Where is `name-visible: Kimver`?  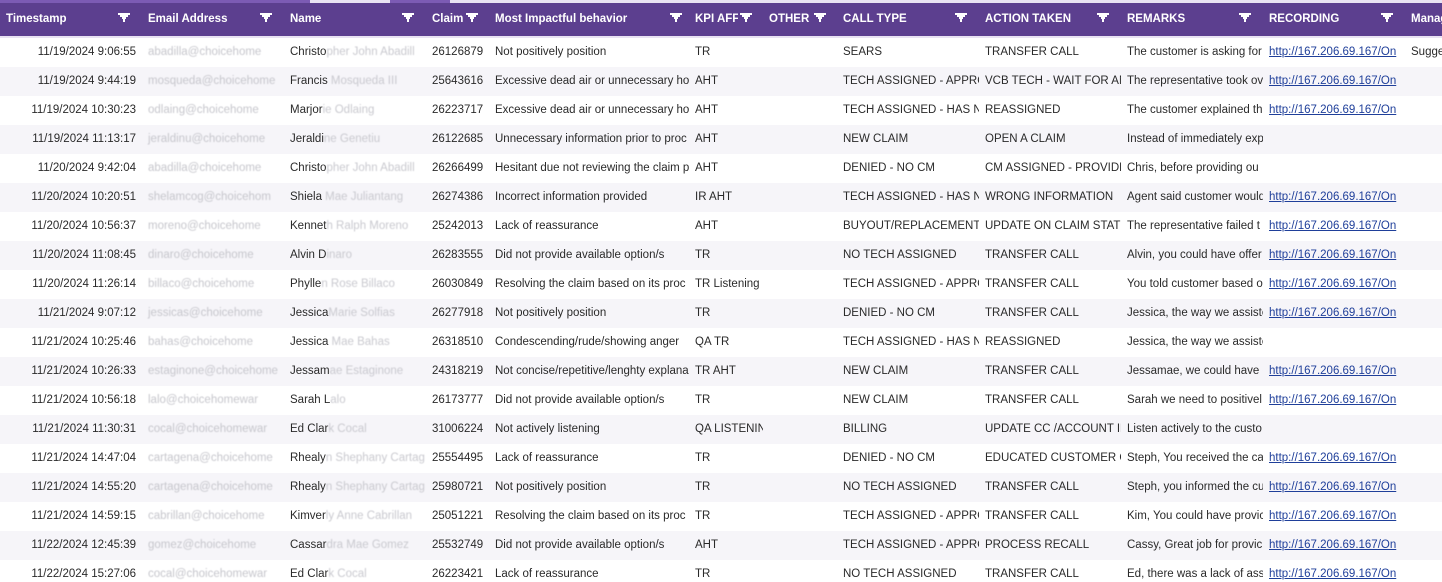
name-visible: Kimver is located at coordinates (308, 516).